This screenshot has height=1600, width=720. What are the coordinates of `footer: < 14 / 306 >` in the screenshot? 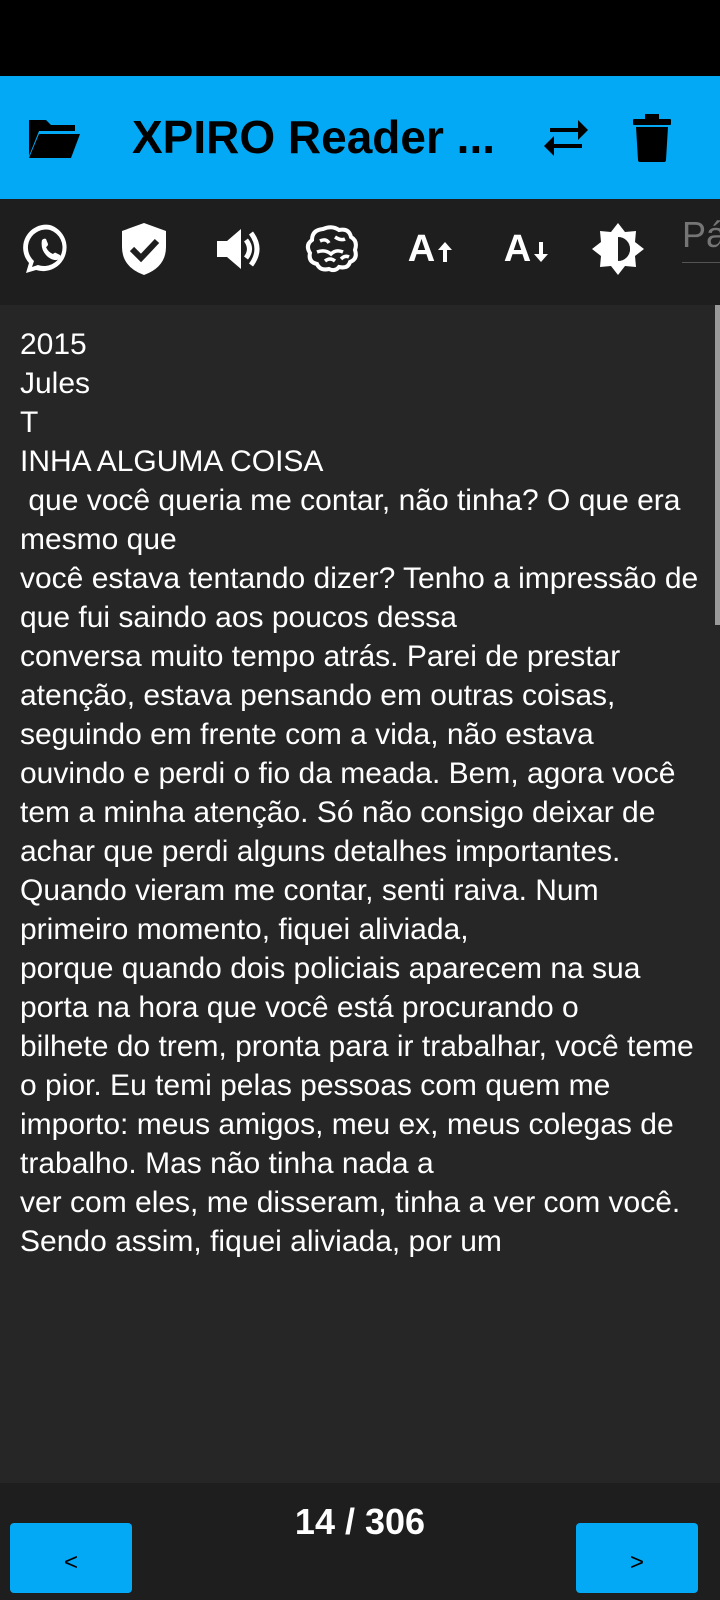 It's located at (360, 1541).